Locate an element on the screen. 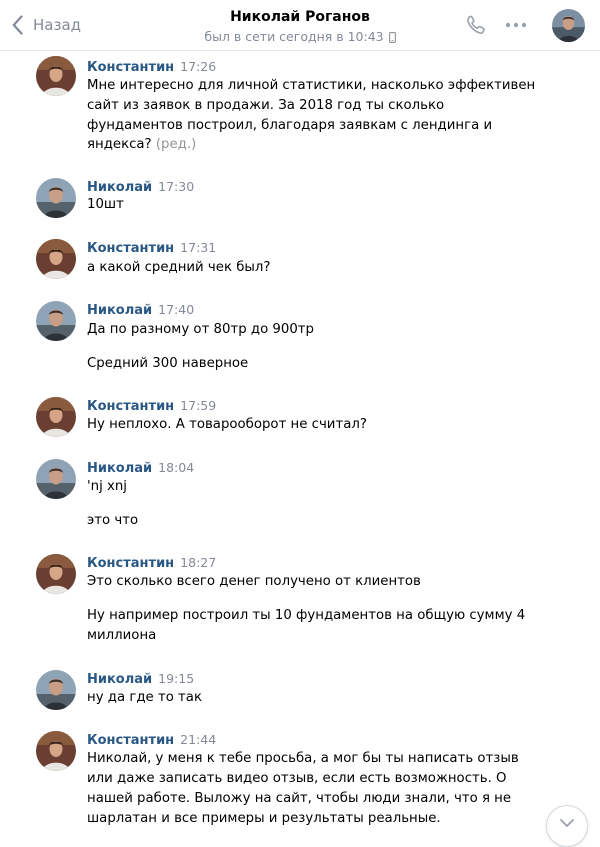 The image size is (600, 847). message-time: 17:40 is located at coordinates (176, 309).